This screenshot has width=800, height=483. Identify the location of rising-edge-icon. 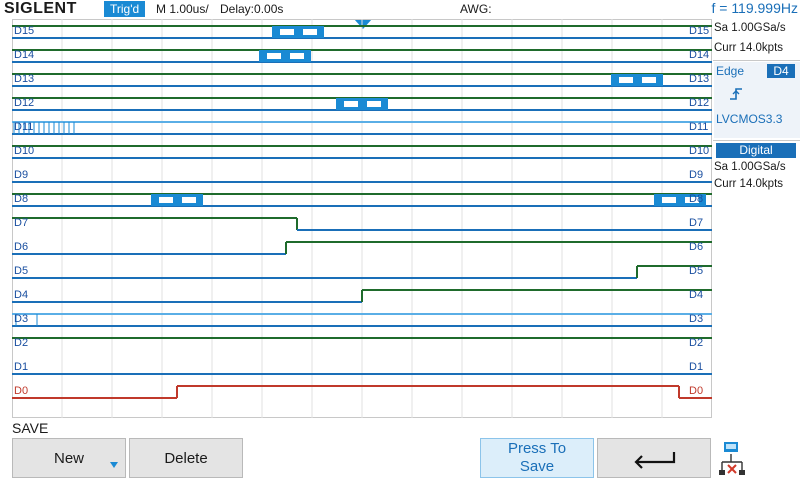
(736, 94).